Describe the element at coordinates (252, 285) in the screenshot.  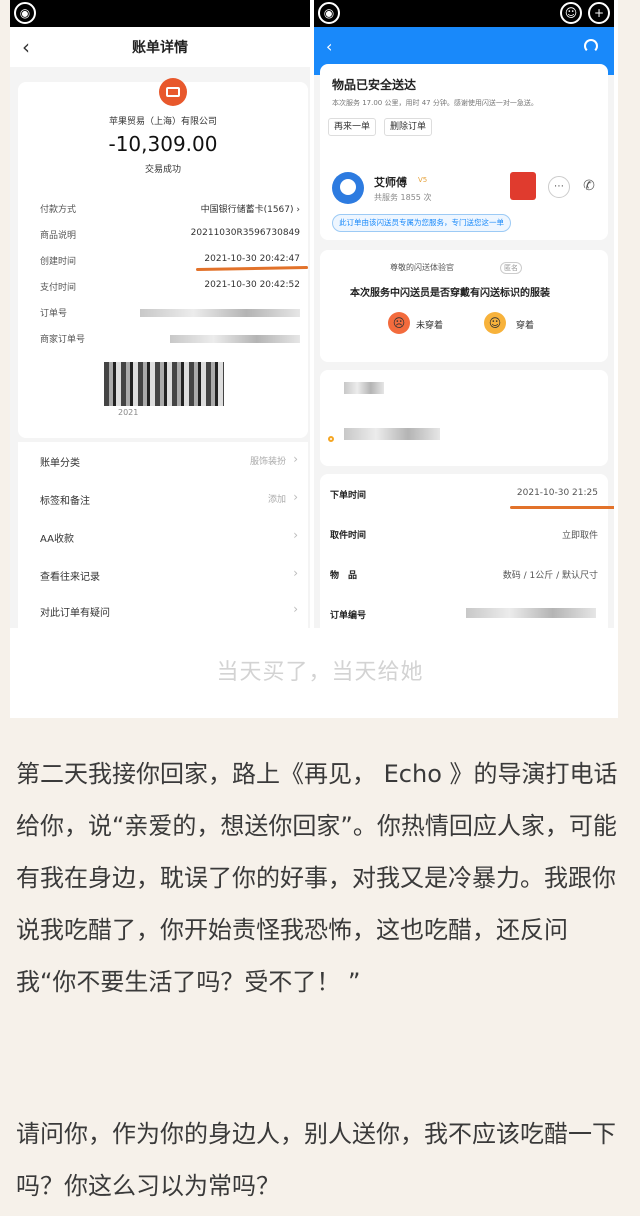
I see `row-value: 2021-10-30 20:42:52` at that location.